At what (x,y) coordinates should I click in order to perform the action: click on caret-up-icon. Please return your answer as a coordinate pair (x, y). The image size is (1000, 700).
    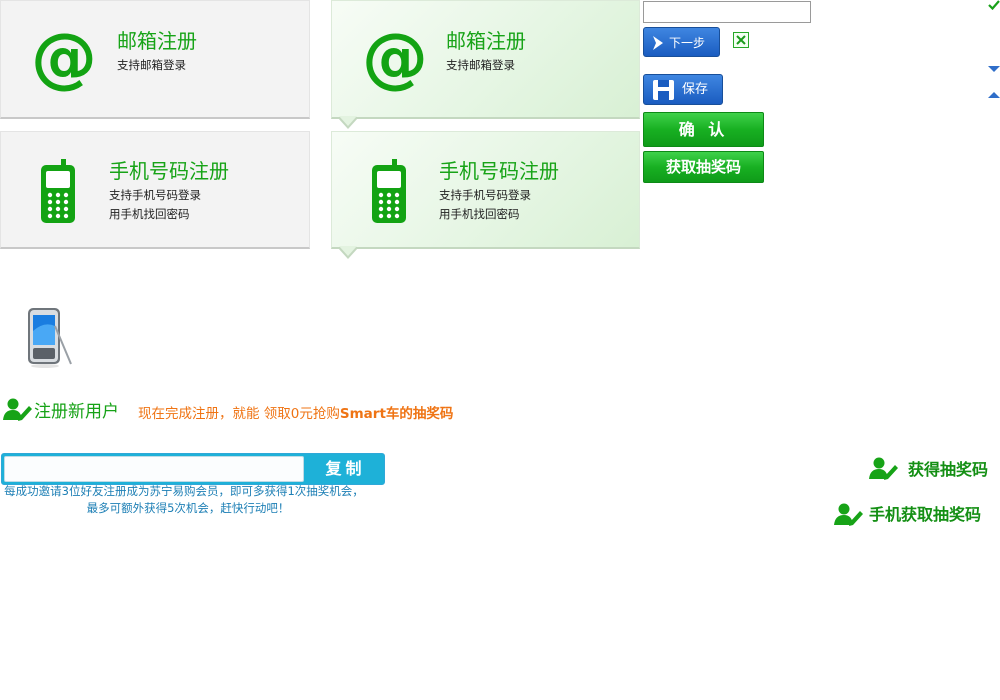
    Looking at the image, I should click on (994, 95).